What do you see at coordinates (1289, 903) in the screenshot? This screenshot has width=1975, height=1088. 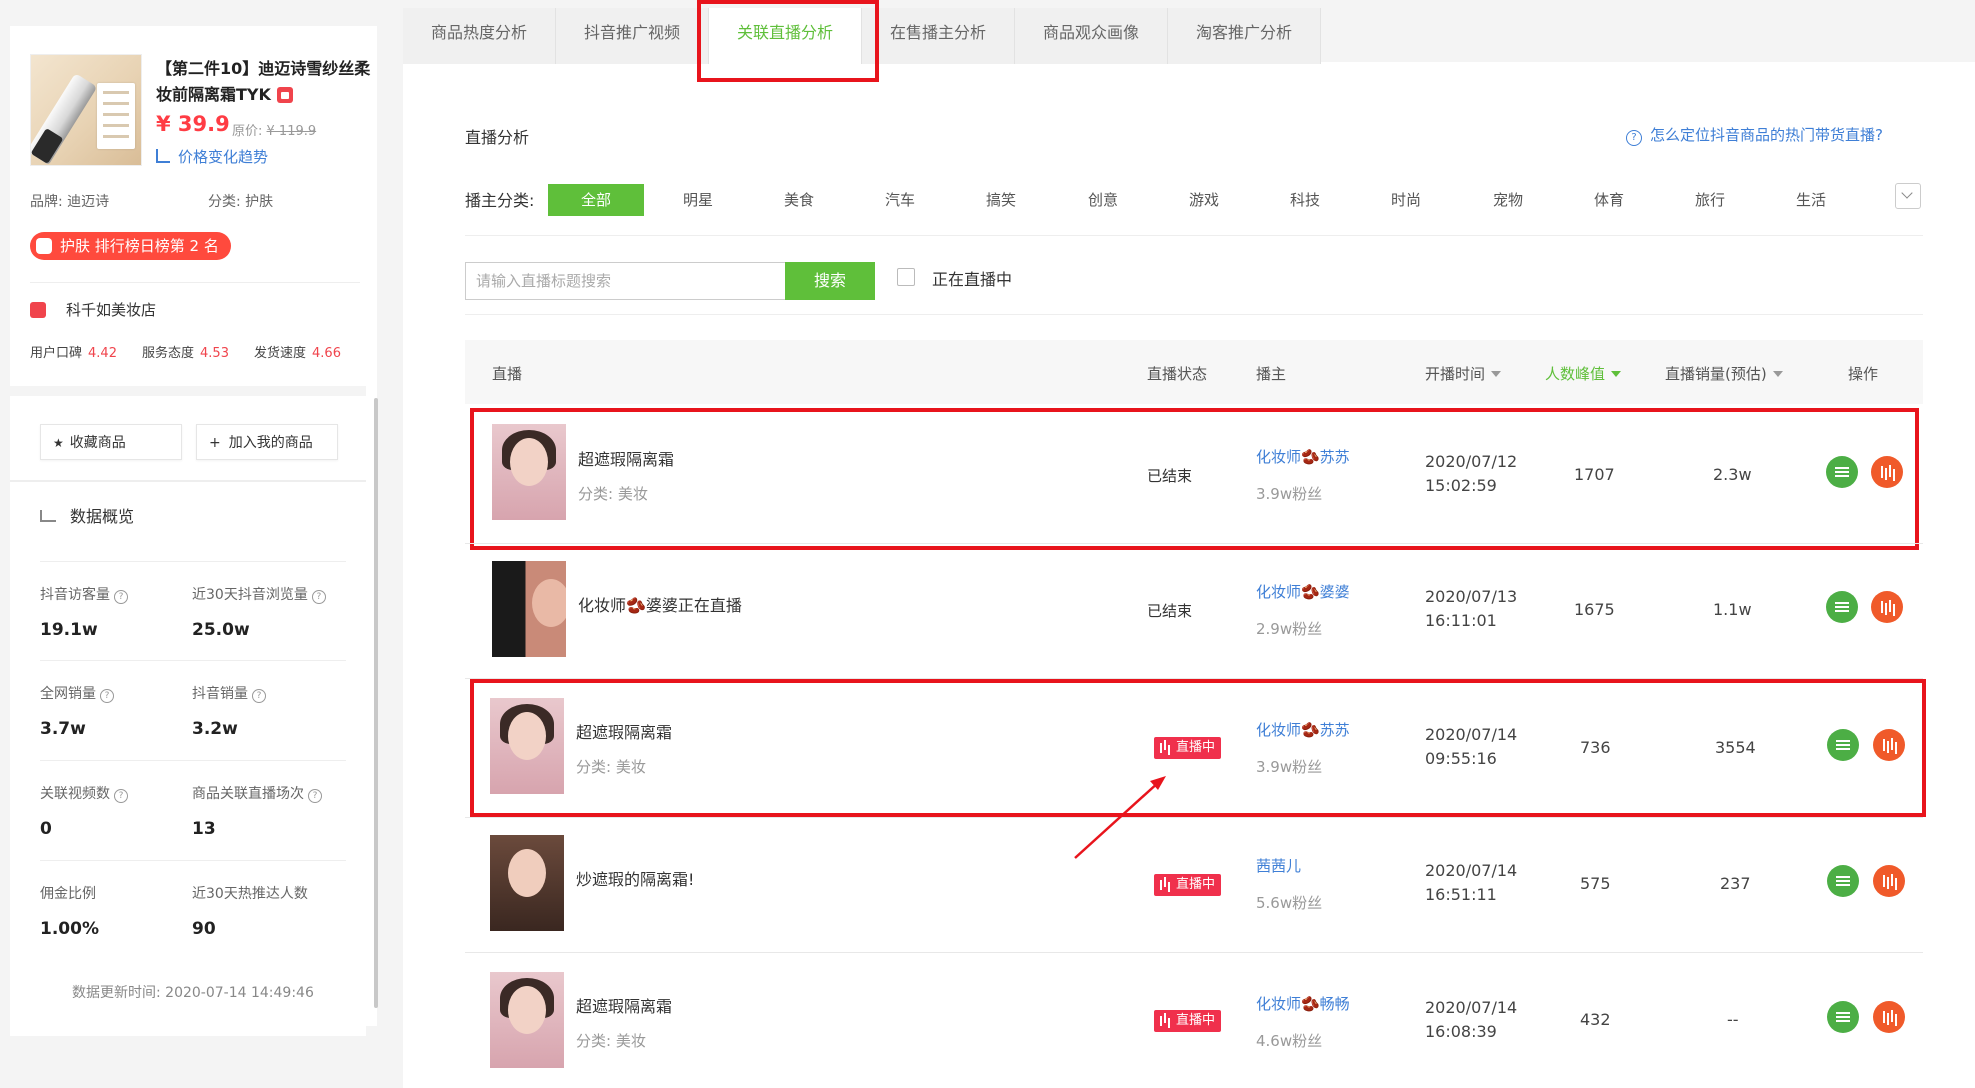 I see `host-fans: 5.6w粉丝` at bounding box center [1289, 903].